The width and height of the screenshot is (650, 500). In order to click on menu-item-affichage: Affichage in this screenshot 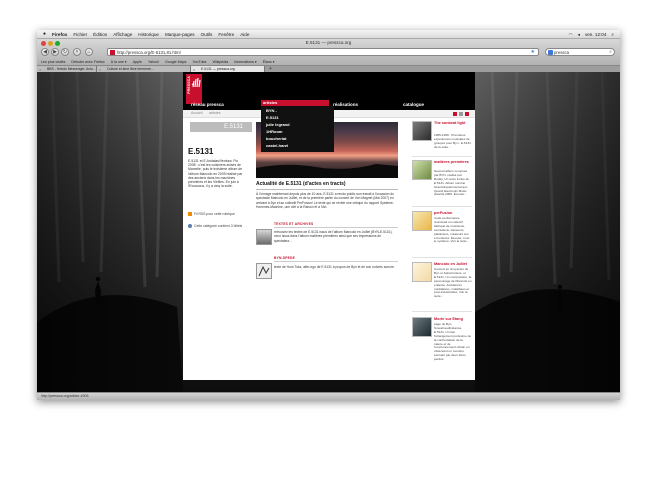, I will do `click(122, 34)`.